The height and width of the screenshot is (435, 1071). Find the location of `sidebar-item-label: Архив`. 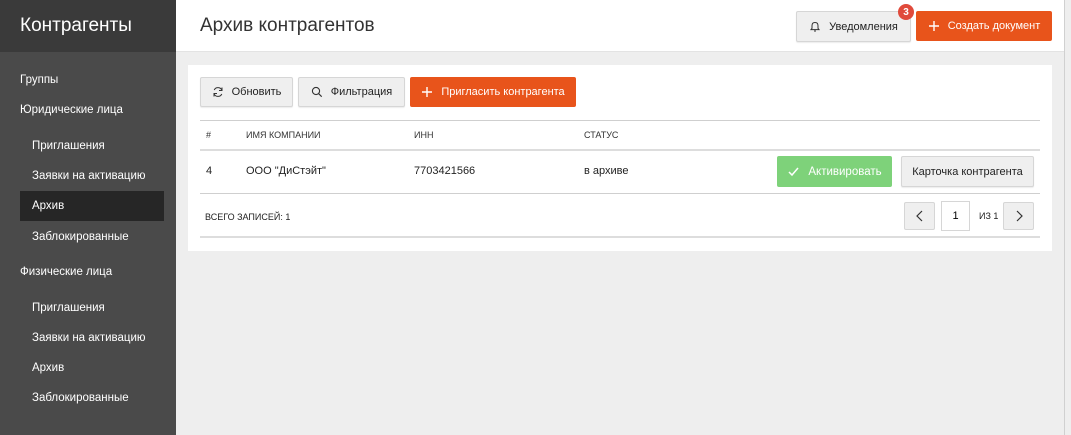

sidebar-item-label: Архив is located at coordinates (48, 206).